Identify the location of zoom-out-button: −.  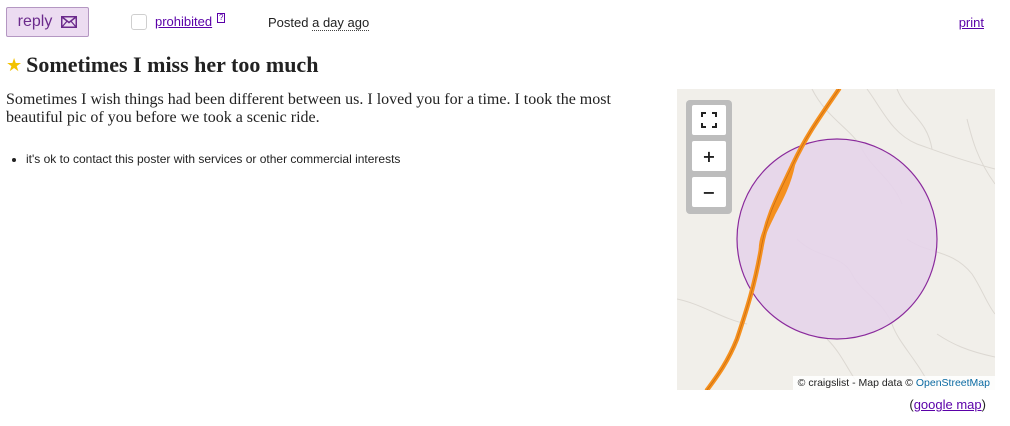
(709, 192).